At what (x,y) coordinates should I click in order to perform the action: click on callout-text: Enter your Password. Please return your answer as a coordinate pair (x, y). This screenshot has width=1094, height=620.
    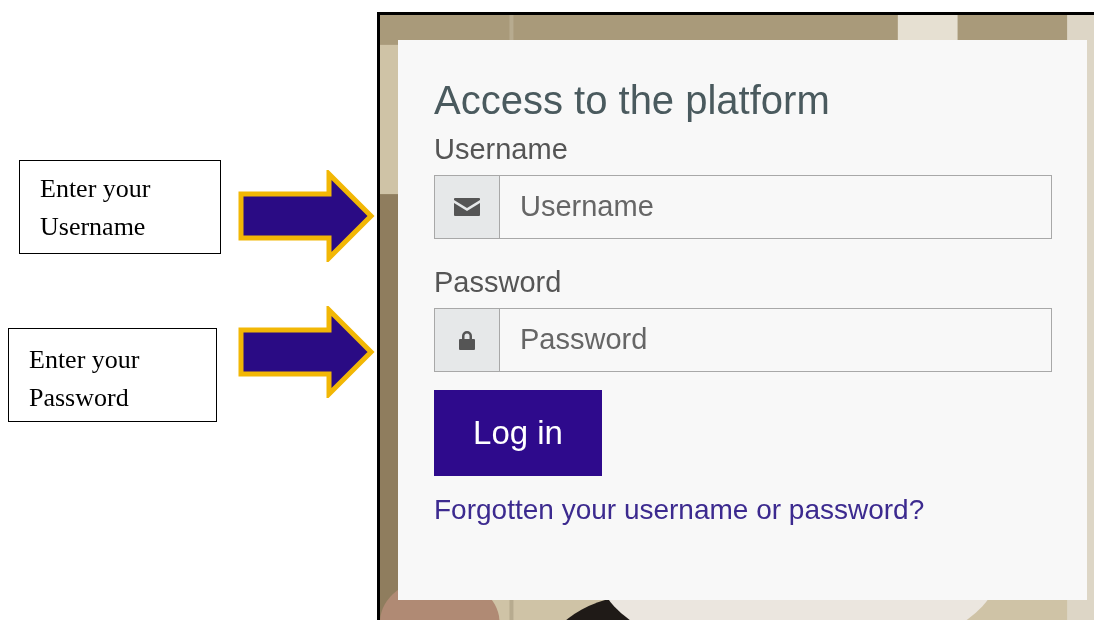
    Looking at the image, I should click on (112, 375).